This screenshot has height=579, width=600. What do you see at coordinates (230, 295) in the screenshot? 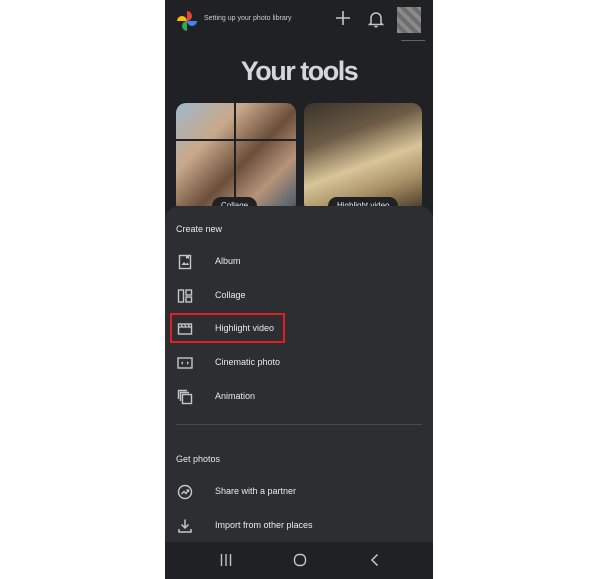
I see `menu-item-label: Collage` at bounding box center [230, 295].